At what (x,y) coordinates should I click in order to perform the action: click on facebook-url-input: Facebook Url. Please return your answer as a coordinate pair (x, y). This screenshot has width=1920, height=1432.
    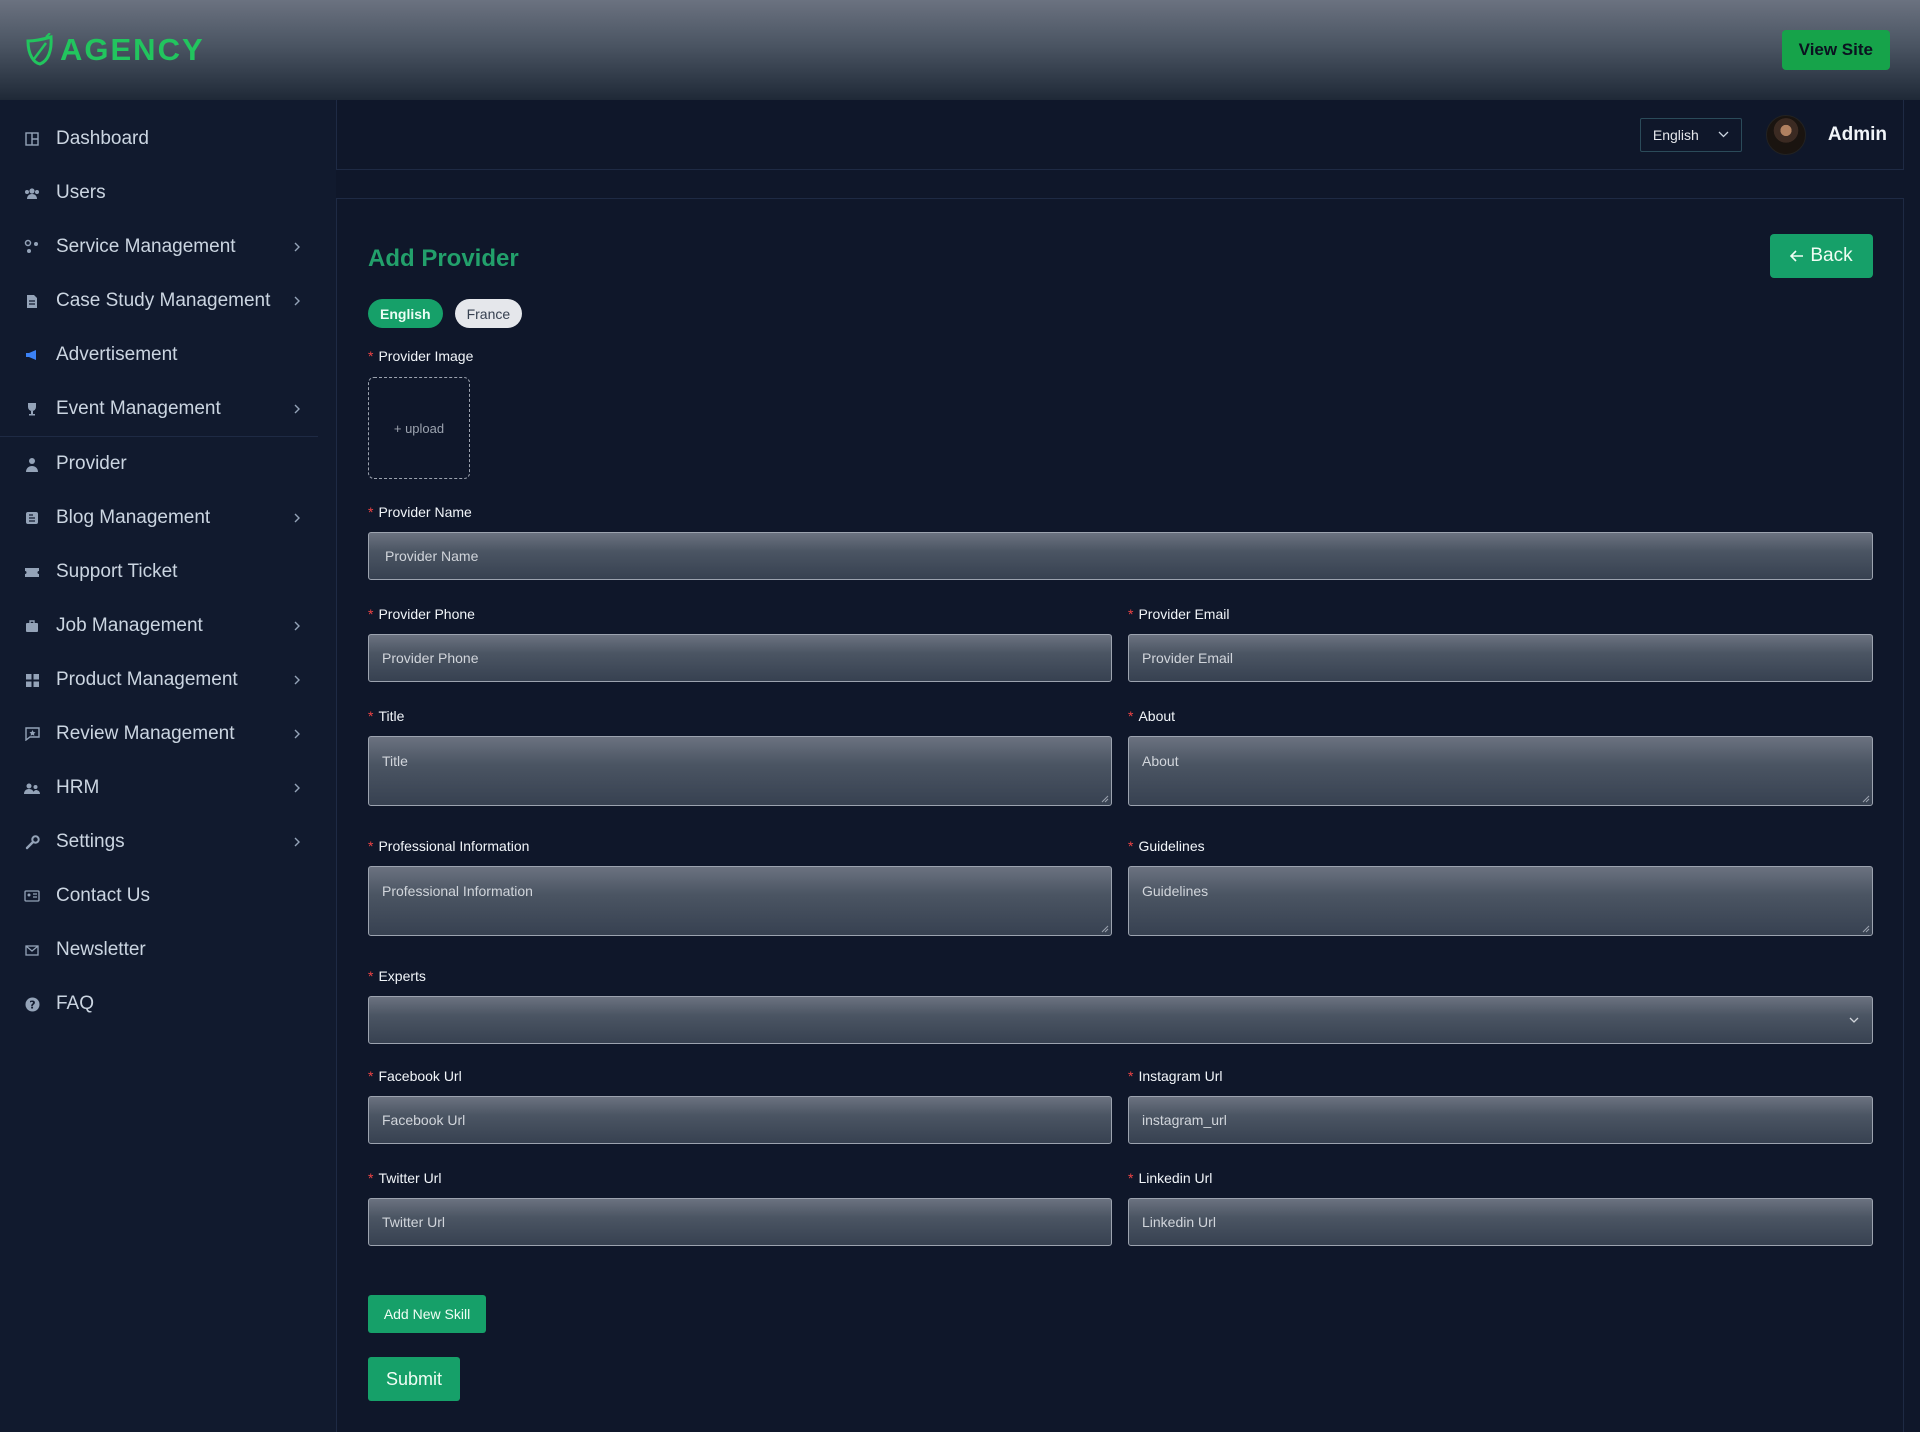
    Looking at the image, I should click on (740, 1120).